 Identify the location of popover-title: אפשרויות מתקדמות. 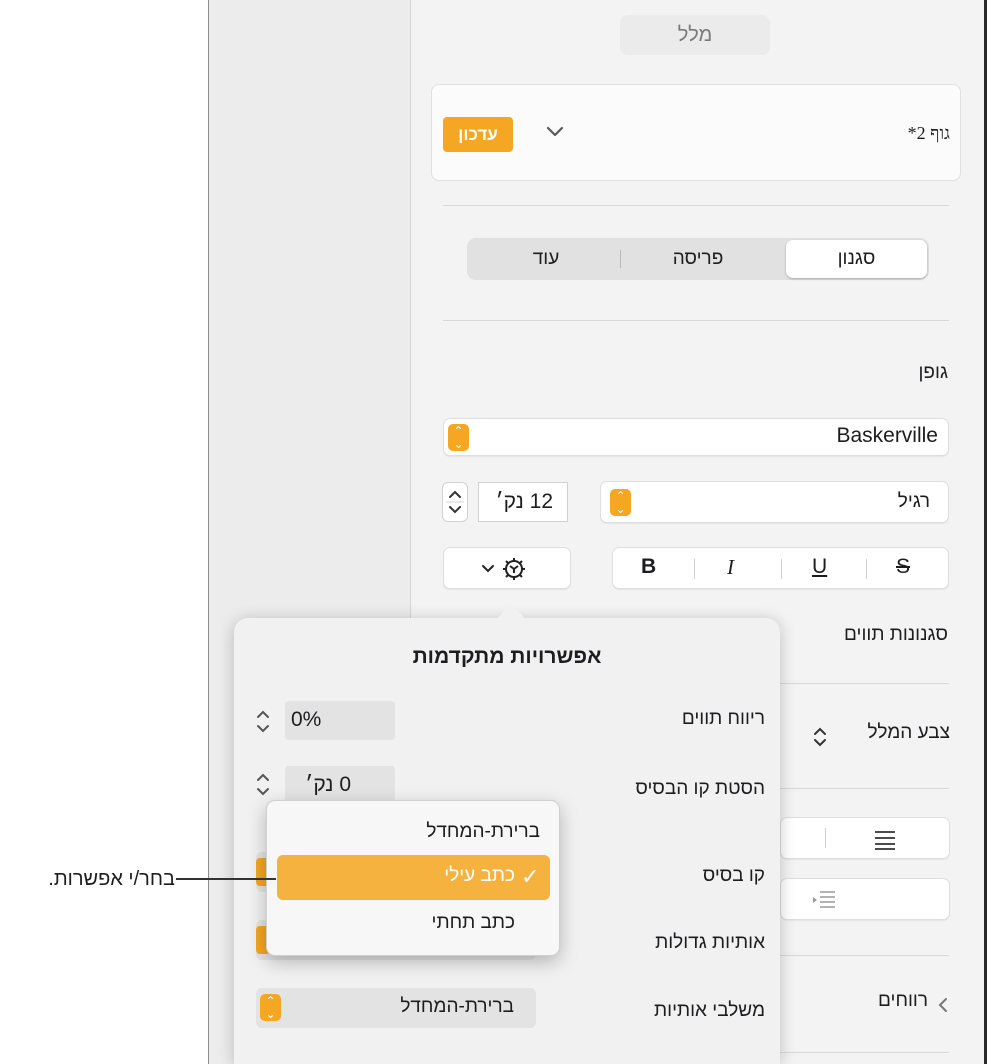
(507, 656).